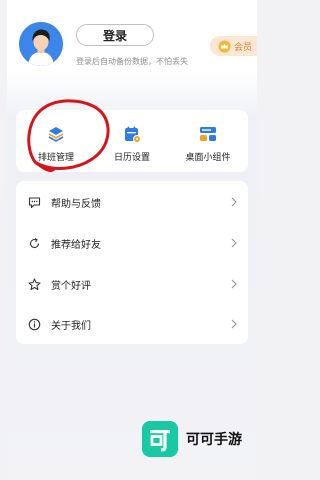 This screenshot has width=320, height=480. What do you see at coordinates (55, 158) in the screenshot?
I see `tool-label: 排班管理` at bounding box center [55, 158].